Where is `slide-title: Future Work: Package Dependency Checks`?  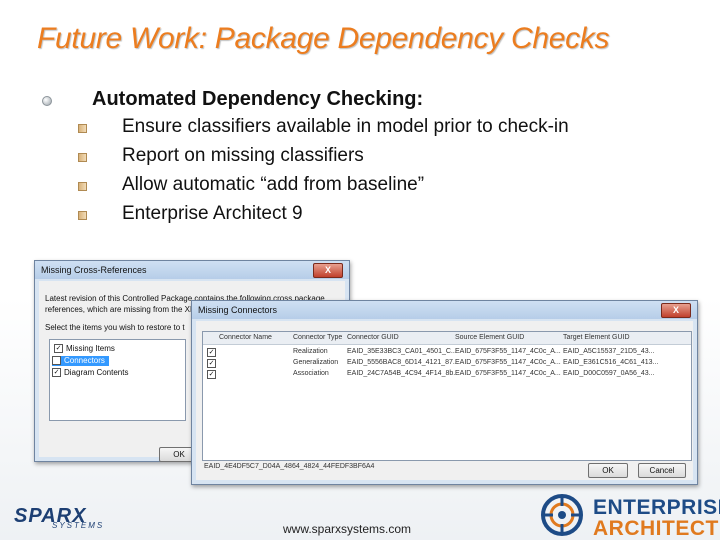
slide-title: Future Work: Package Dependency Checks is located at coordinates (323, 38).